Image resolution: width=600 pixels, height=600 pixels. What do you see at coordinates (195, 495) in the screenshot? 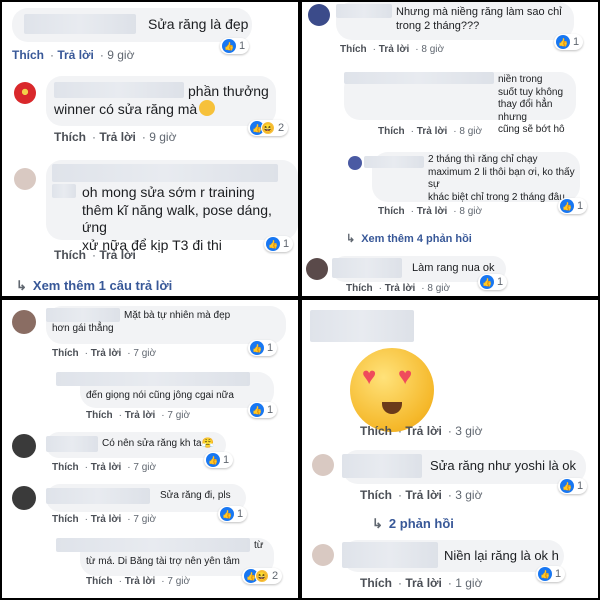
I see `comment-text: Sửa răng đi, pls` at bounding box center [195, 495].